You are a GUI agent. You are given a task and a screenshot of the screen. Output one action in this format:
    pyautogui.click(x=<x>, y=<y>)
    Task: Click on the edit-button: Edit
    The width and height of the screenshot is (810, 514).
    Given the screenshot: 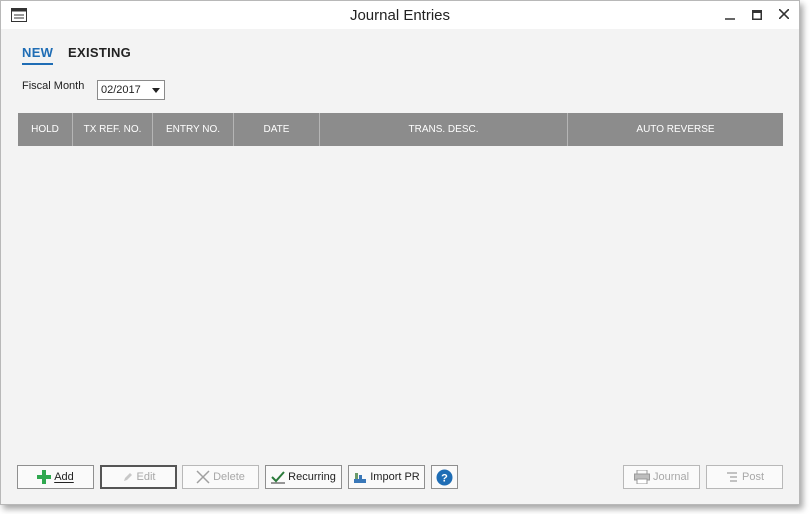 What is the action you would take?
    pyautogui.click(x=138, y=477)
    